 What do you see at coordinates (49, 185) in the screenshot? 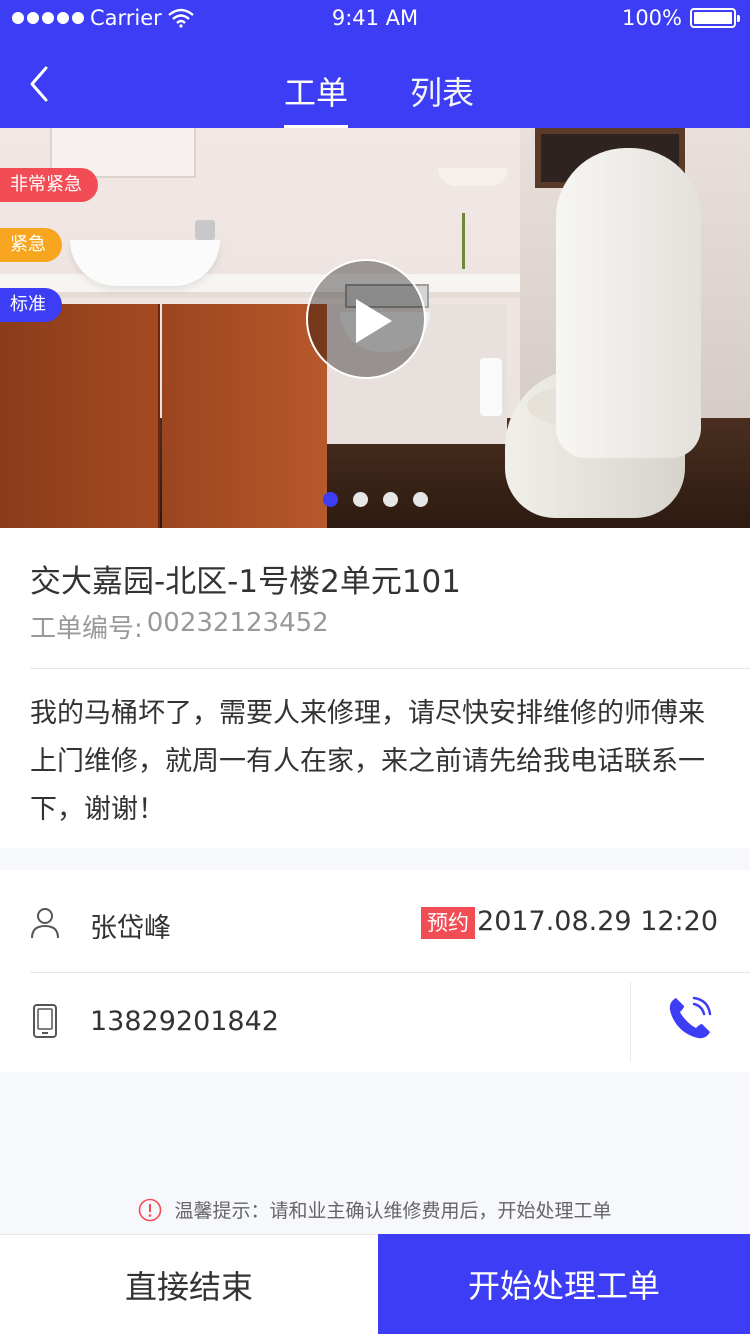
I see `priority-tag-very-urgent: 非常紧急` at bounding box center [49, 185].